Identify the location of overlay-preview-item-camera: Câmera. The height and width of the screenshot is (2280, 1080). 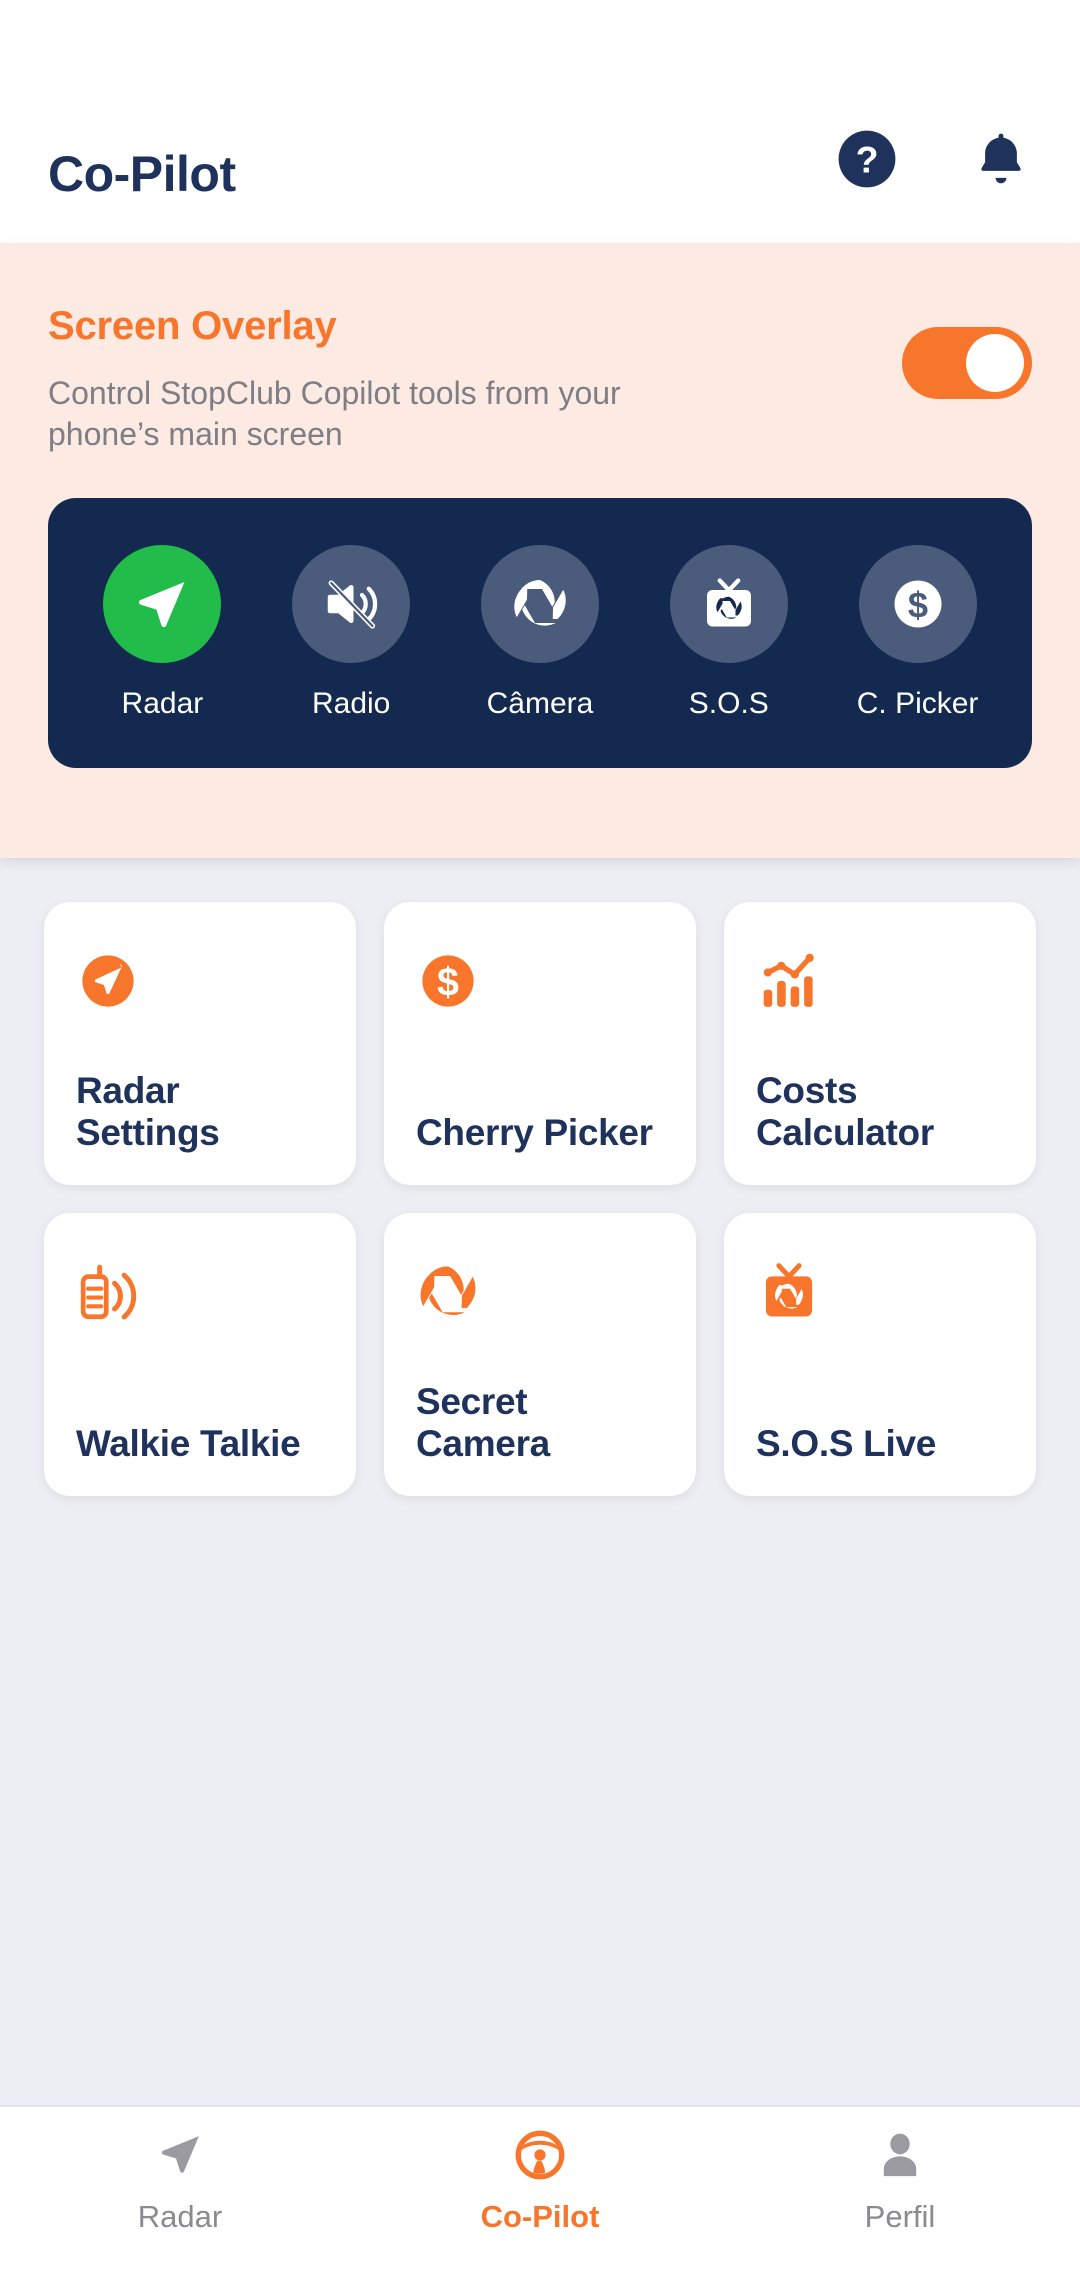
(540, 633).